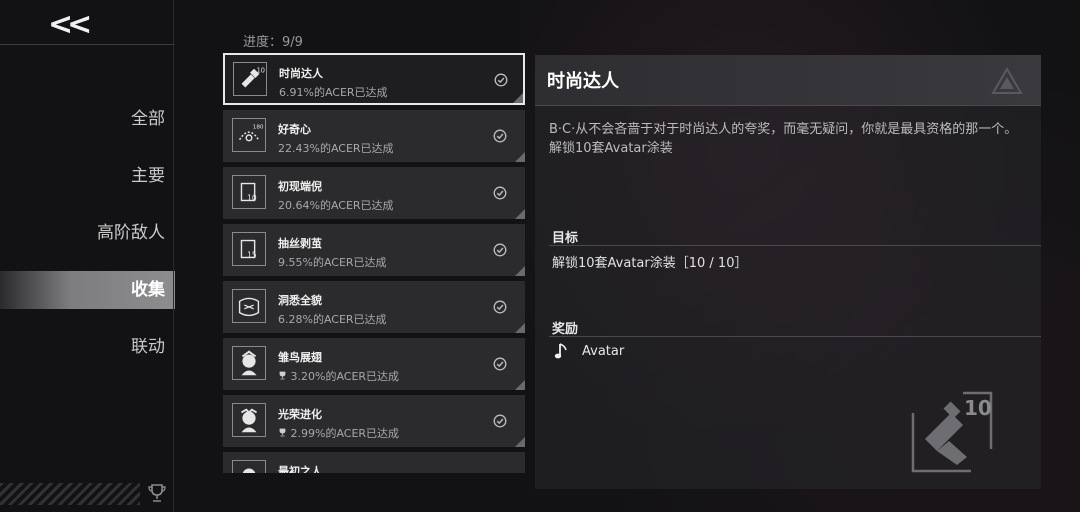 This screenshot has height=512, width=1080. What do you see at coordinates (565, 238) in the screenshot?
I see `goal-header: 目标` at bounding box center [565, 238].